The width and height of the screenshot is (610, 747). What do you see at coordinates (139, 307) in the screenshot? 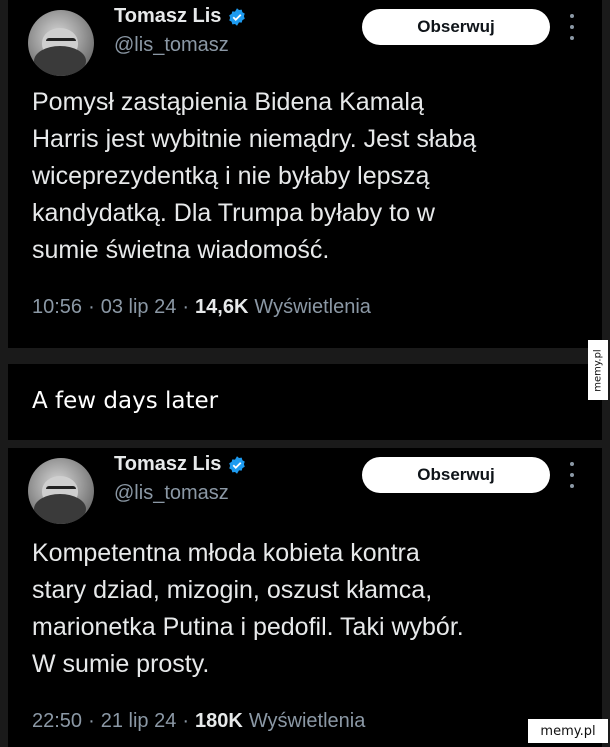
I see `tweet-date: 03 lip 24` at bounding box center [139, 307].